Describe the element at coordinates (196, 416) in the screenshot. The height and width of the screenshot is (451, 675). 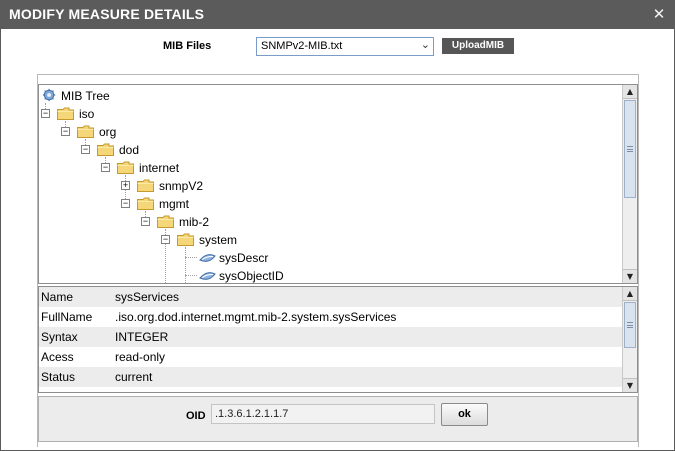
I see `oid-label: OID` at that location.